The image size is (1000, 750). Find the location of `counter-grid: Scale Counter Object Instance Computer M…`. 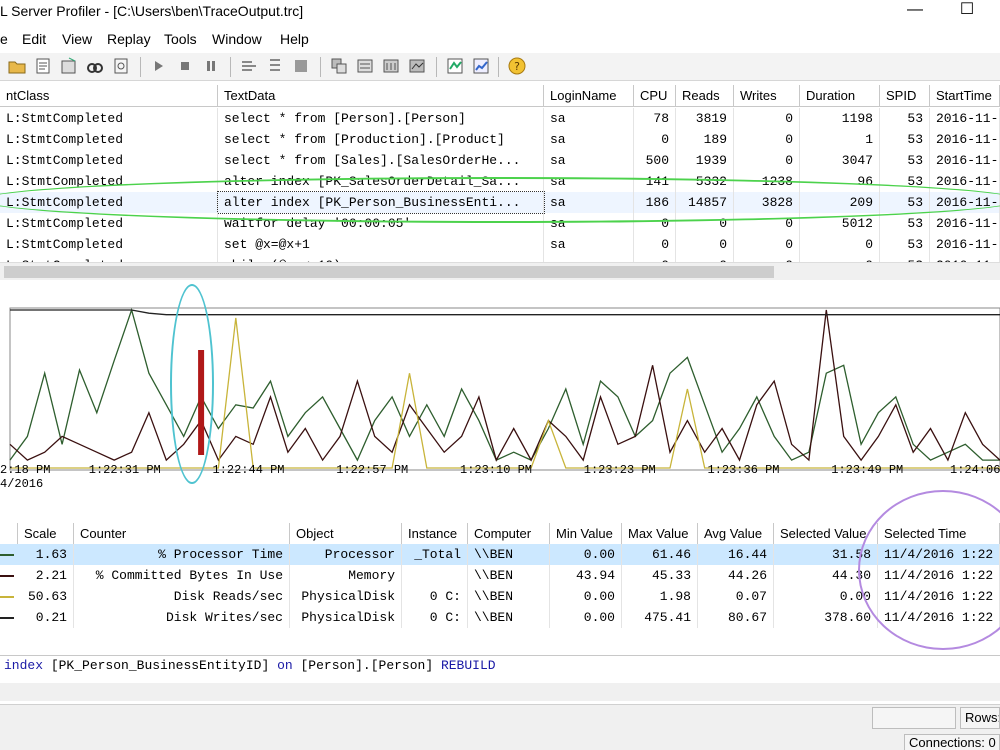

counter-grid: Scale Counter Object Instance Computer M… is located at coordinates (500, 578).